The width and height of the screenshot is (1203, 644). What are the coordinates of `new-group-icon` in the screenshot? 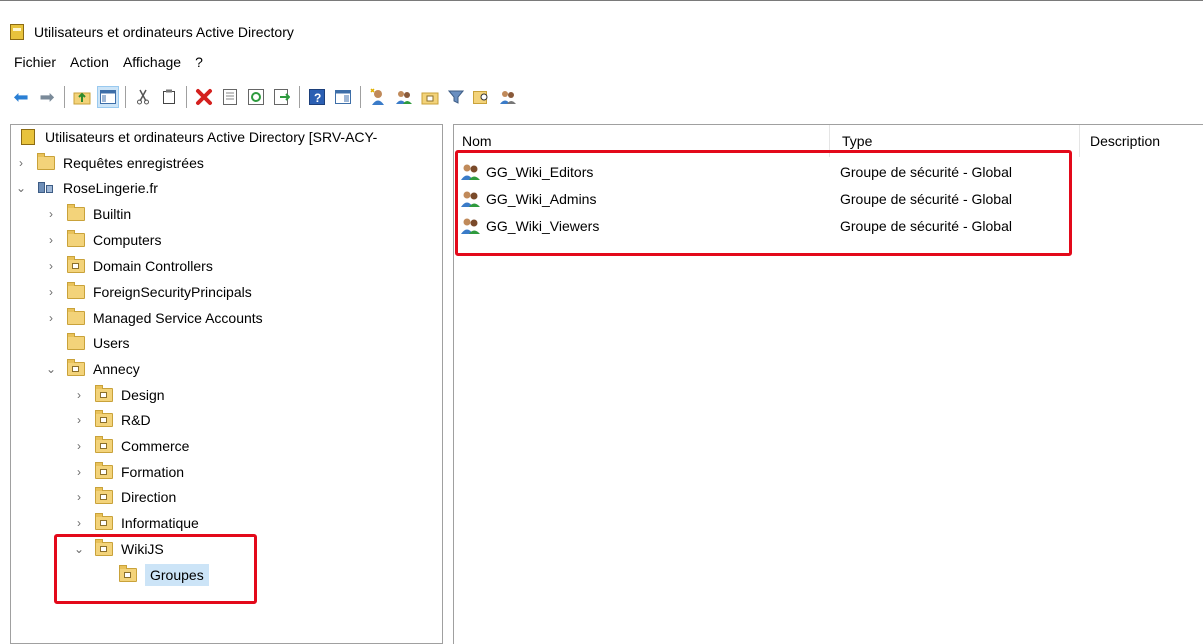 It's located at (404, 97).